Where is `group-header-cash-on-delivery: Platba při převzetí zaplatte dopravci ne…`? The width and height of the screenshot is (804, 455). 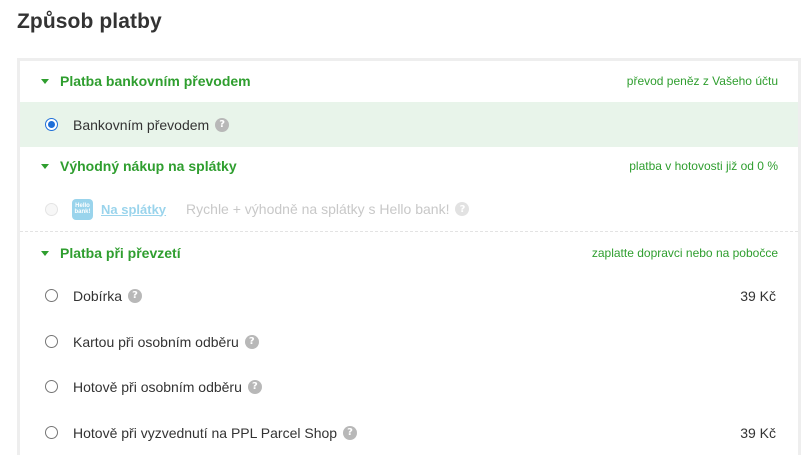
group-header-cash-on-delivery: Platba při převzetí zaplatte dopravci ne… is located at coordinates (409, 253).